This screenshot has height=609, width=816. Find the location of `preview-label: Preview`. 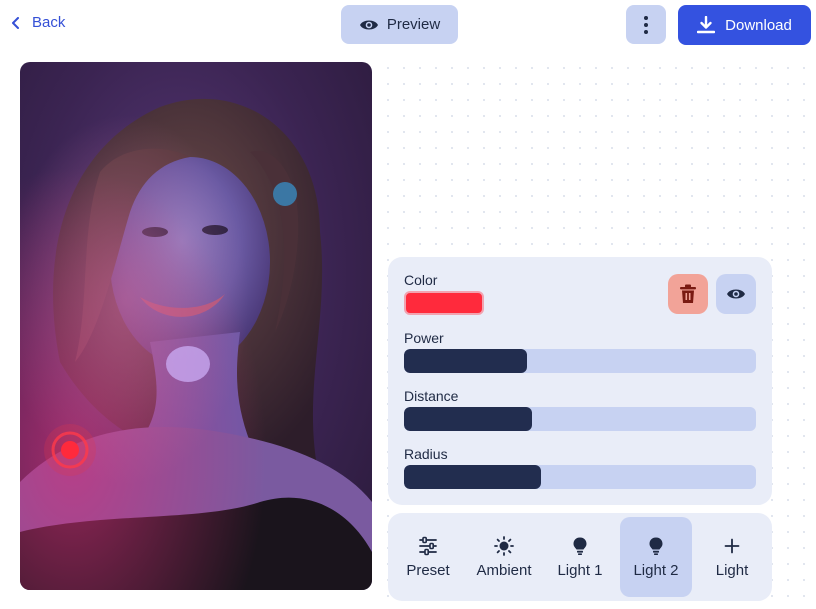

preview-label: Preview is located at coordinates (413, 24).